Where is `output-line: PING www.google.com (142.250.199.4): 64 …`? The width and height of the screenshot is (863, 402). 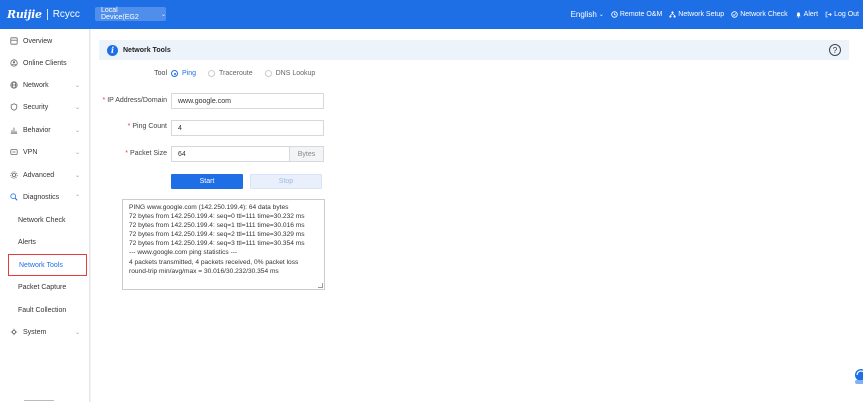
output-line: PING www.google.com (142.250.199.4): 64 … is located at coordinates (209, 207).